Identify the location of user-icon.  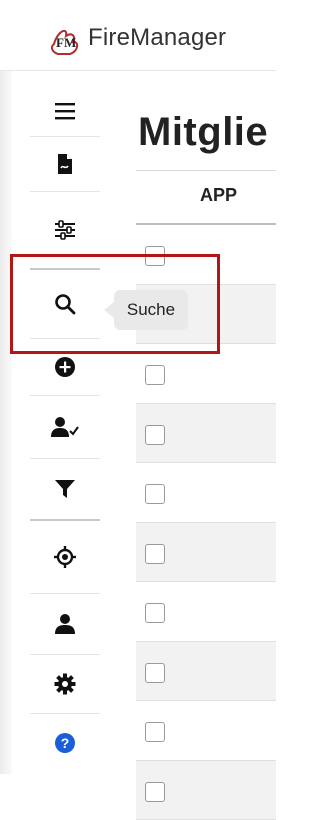
(65, 624).